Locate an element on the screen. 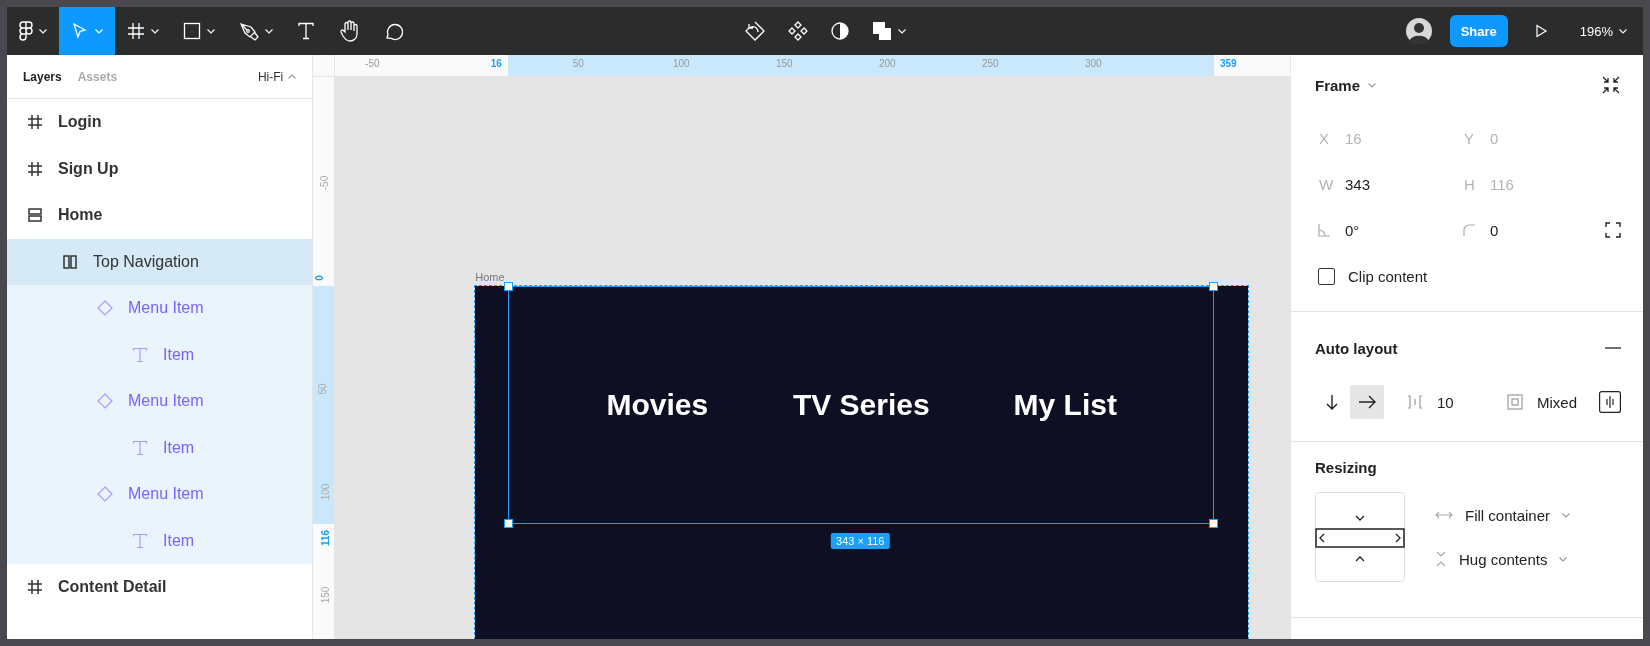 The image size is (1650, 646). arrow-down-icon is located at coordinates (1332, 402).